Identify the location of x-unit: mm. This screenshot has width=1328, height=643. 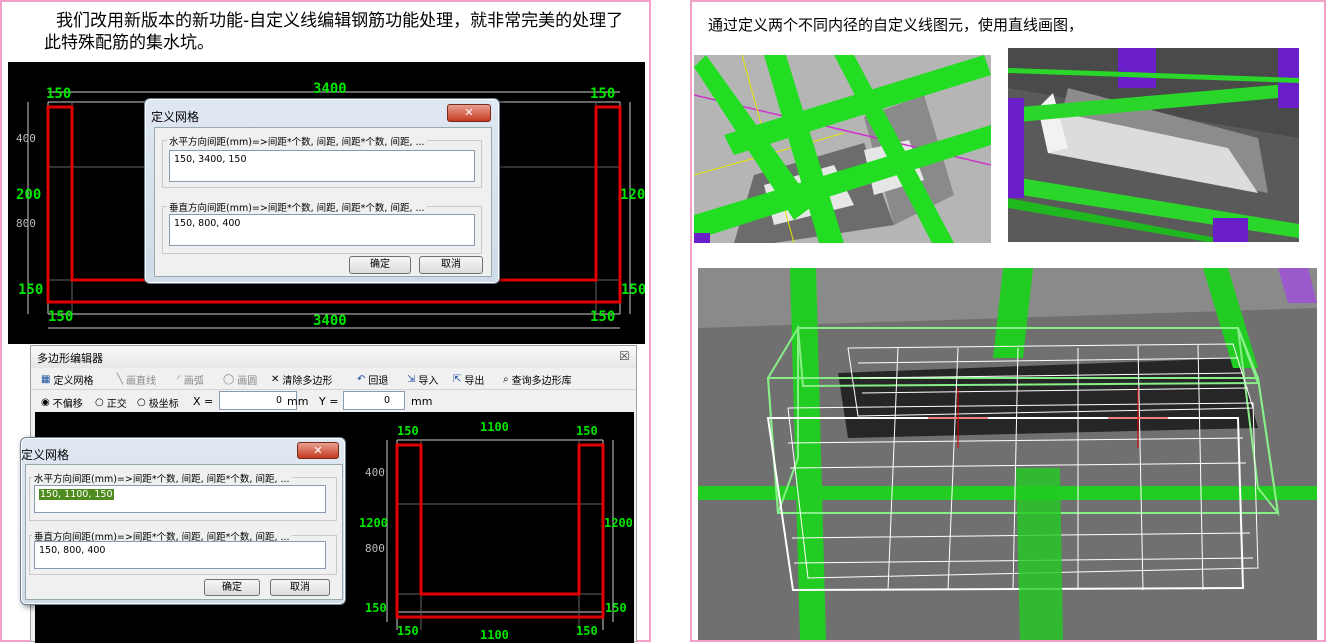
(298, 401).